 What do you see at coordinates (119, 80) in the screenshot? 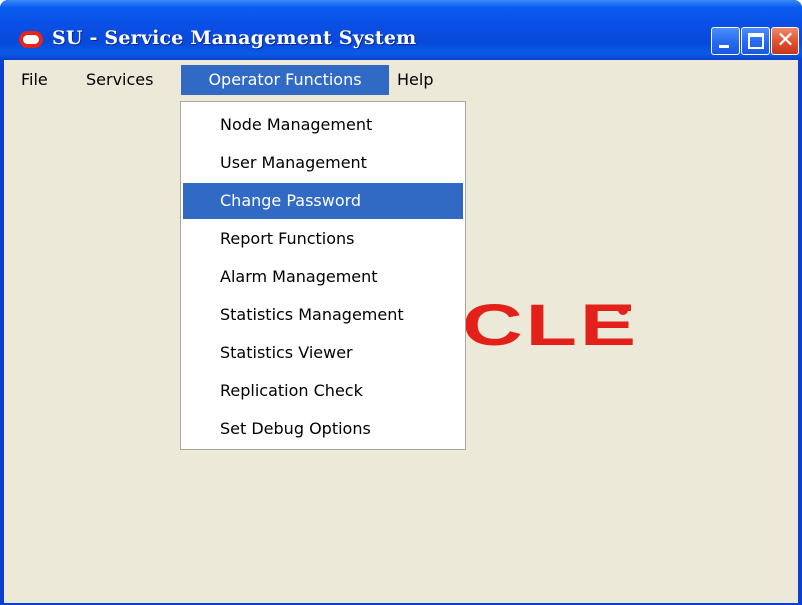
I see `menu-services: Services` at bounding box center [119, 80].